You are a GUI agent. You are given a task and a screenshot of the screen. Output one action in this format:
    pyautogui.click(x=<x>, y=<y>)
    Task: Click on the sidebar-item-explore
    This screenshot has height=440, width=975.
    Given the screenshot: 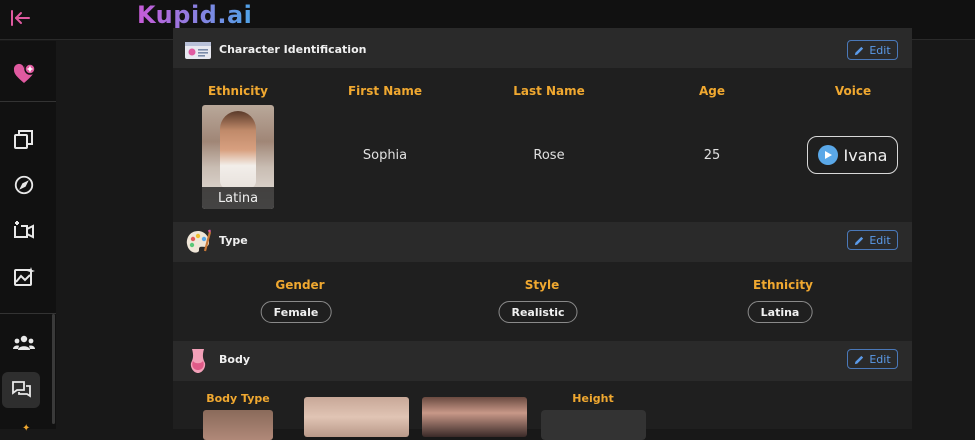 What is the action you would take?
    pyautogui.click(x=24, y=185)
    